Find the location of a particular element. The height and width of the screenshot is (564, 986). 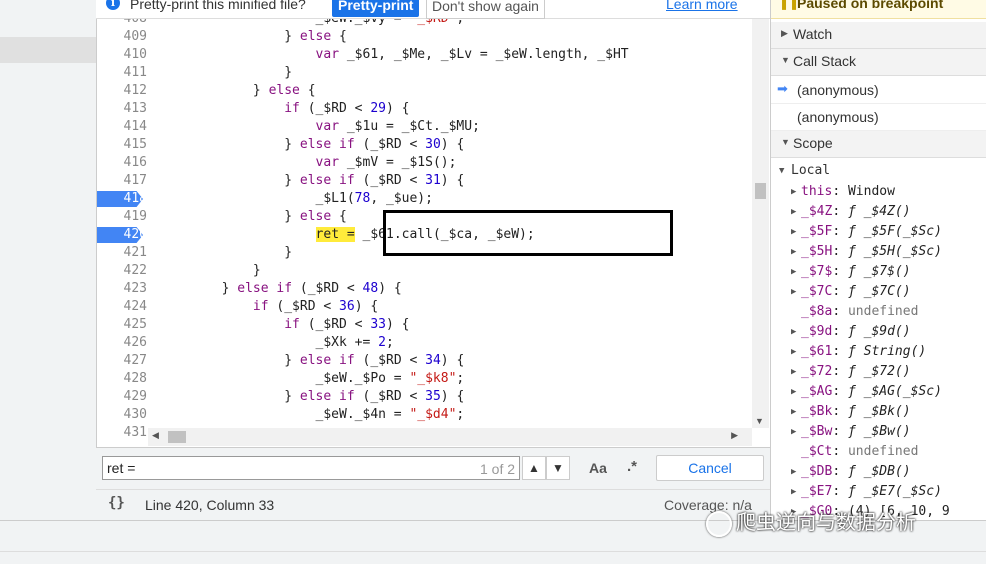

code-line: 415 } else if (_$RD < 30) { is located at coordinates (425, 145).